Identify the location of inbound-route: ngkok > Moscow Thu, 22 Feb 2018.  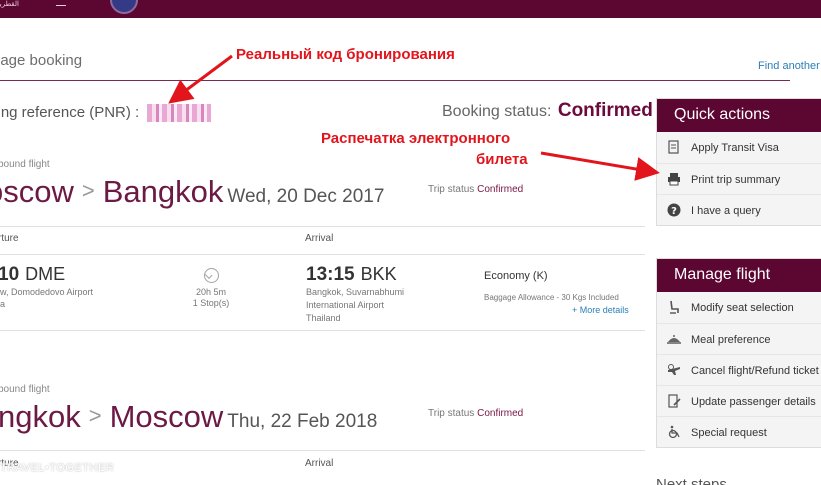
(188, 417).